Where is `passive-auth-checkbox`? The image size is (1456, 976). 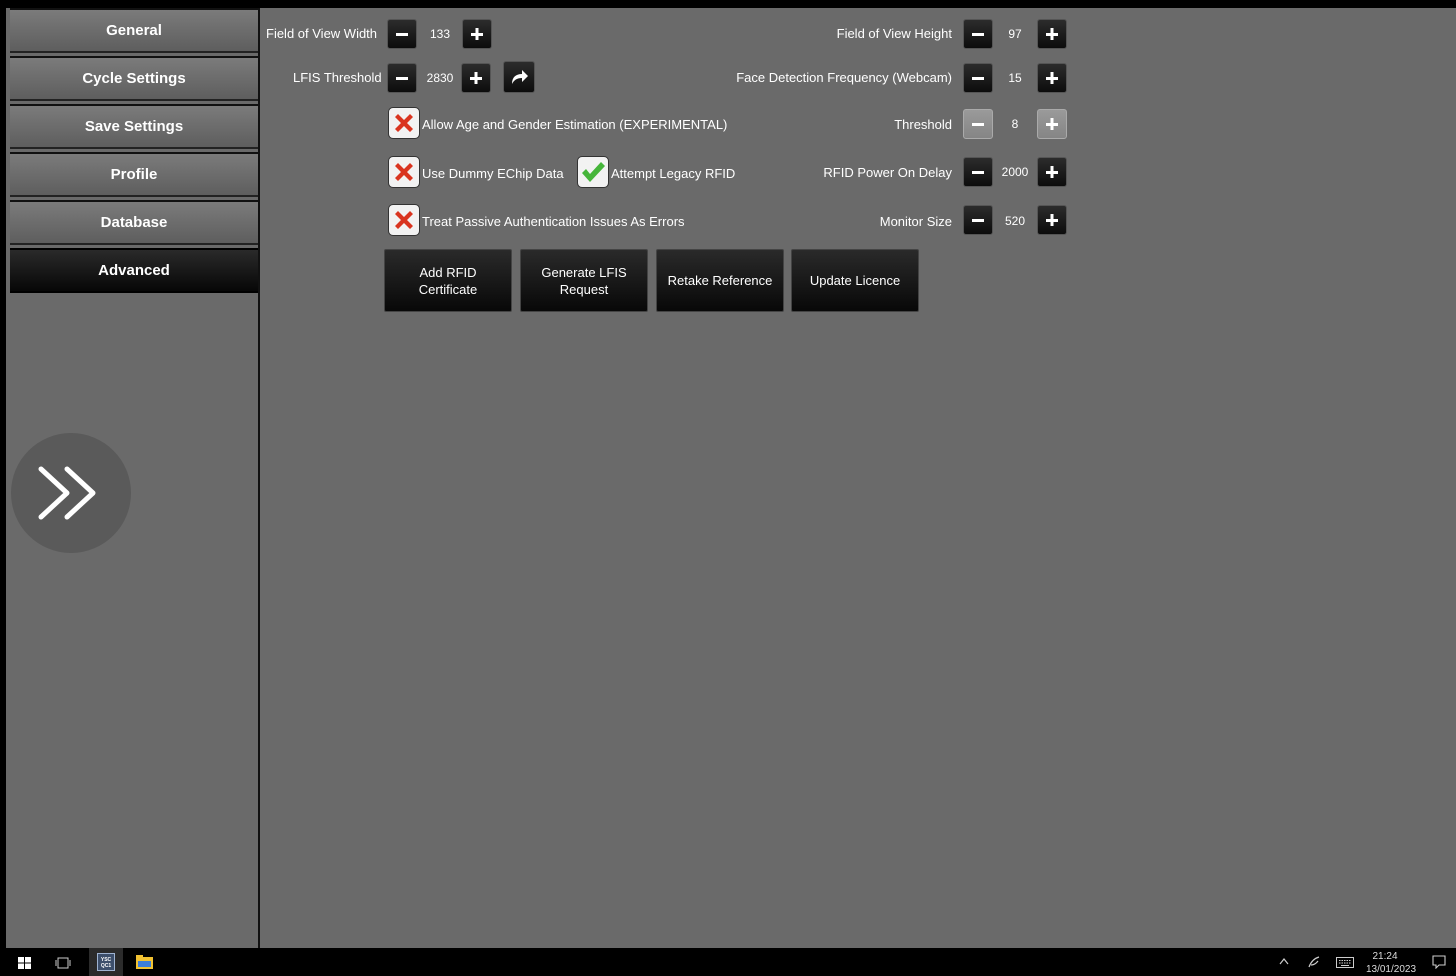
passive-auth-checkbox is located at coordinates (404, 220).